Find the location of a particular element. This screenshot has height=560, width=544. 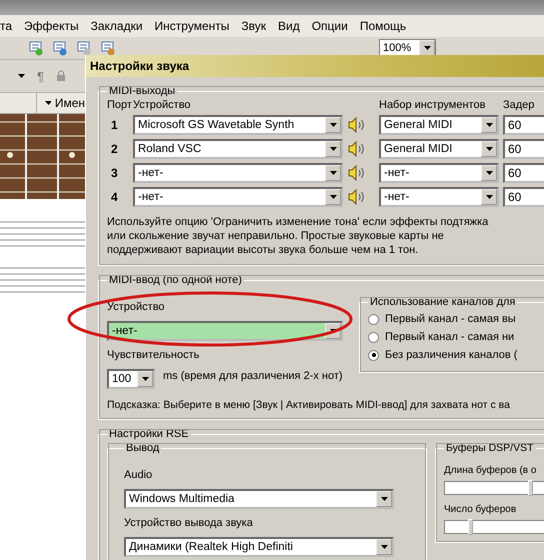

slider-label: Длина буферов (в о is located at coordinates (491, 470).